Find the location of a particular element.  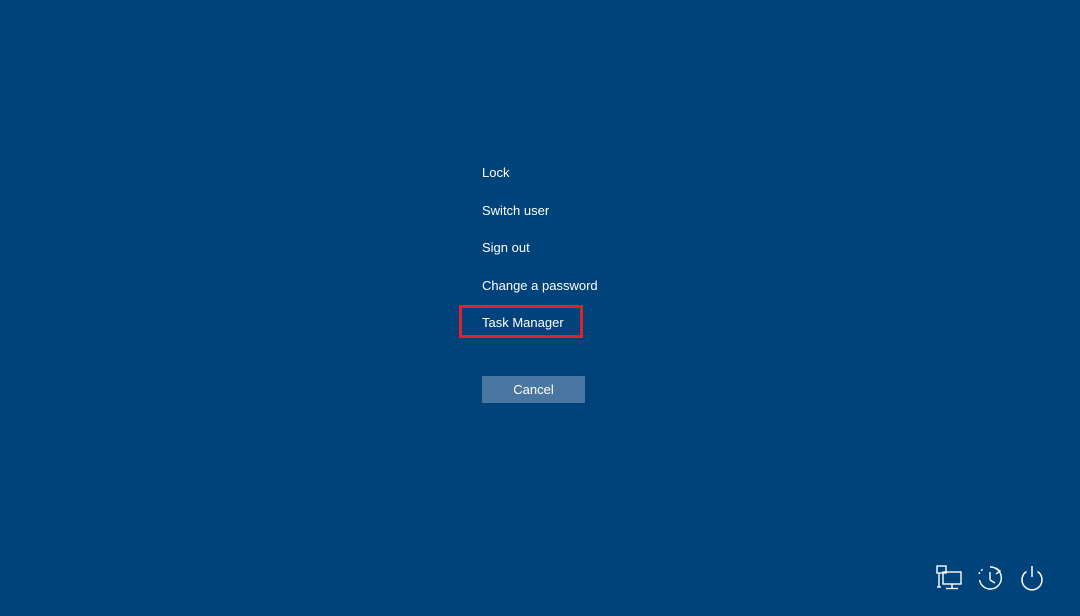

cancel-button: Cancel is located at coordinates (533, 389).